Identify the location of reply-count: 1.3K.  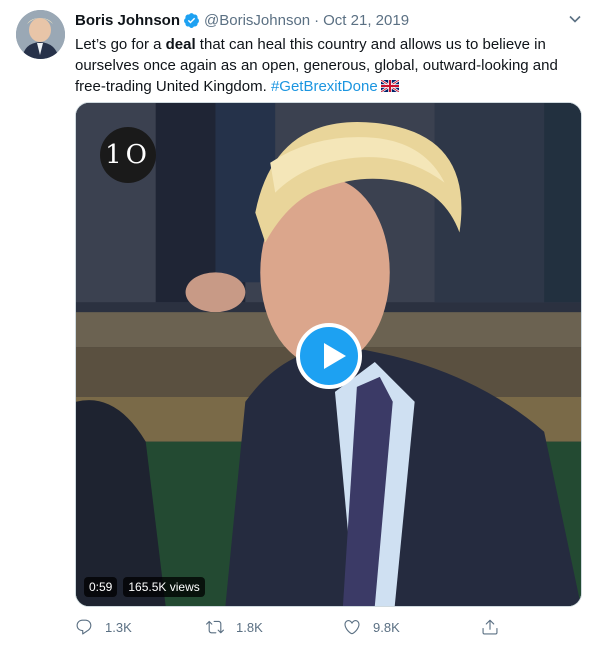
(118, 627).